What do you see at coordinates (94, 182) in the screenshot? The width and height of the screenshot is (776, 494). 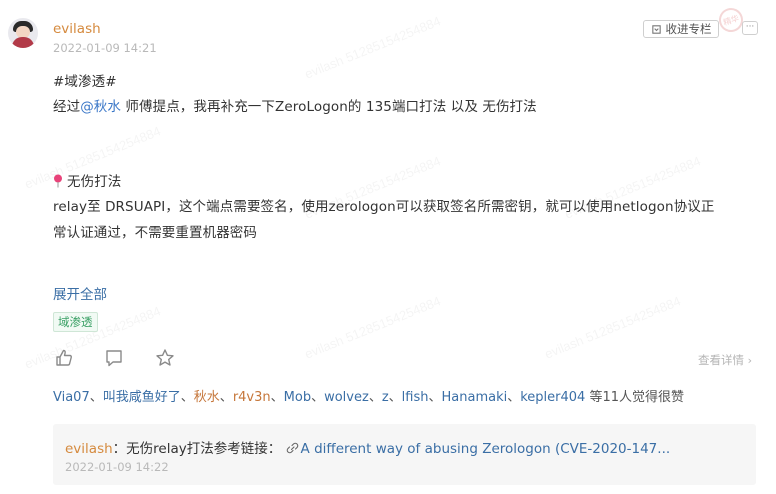 I see `section-title-text: 无伤打法` at bounding box center [94, 182].